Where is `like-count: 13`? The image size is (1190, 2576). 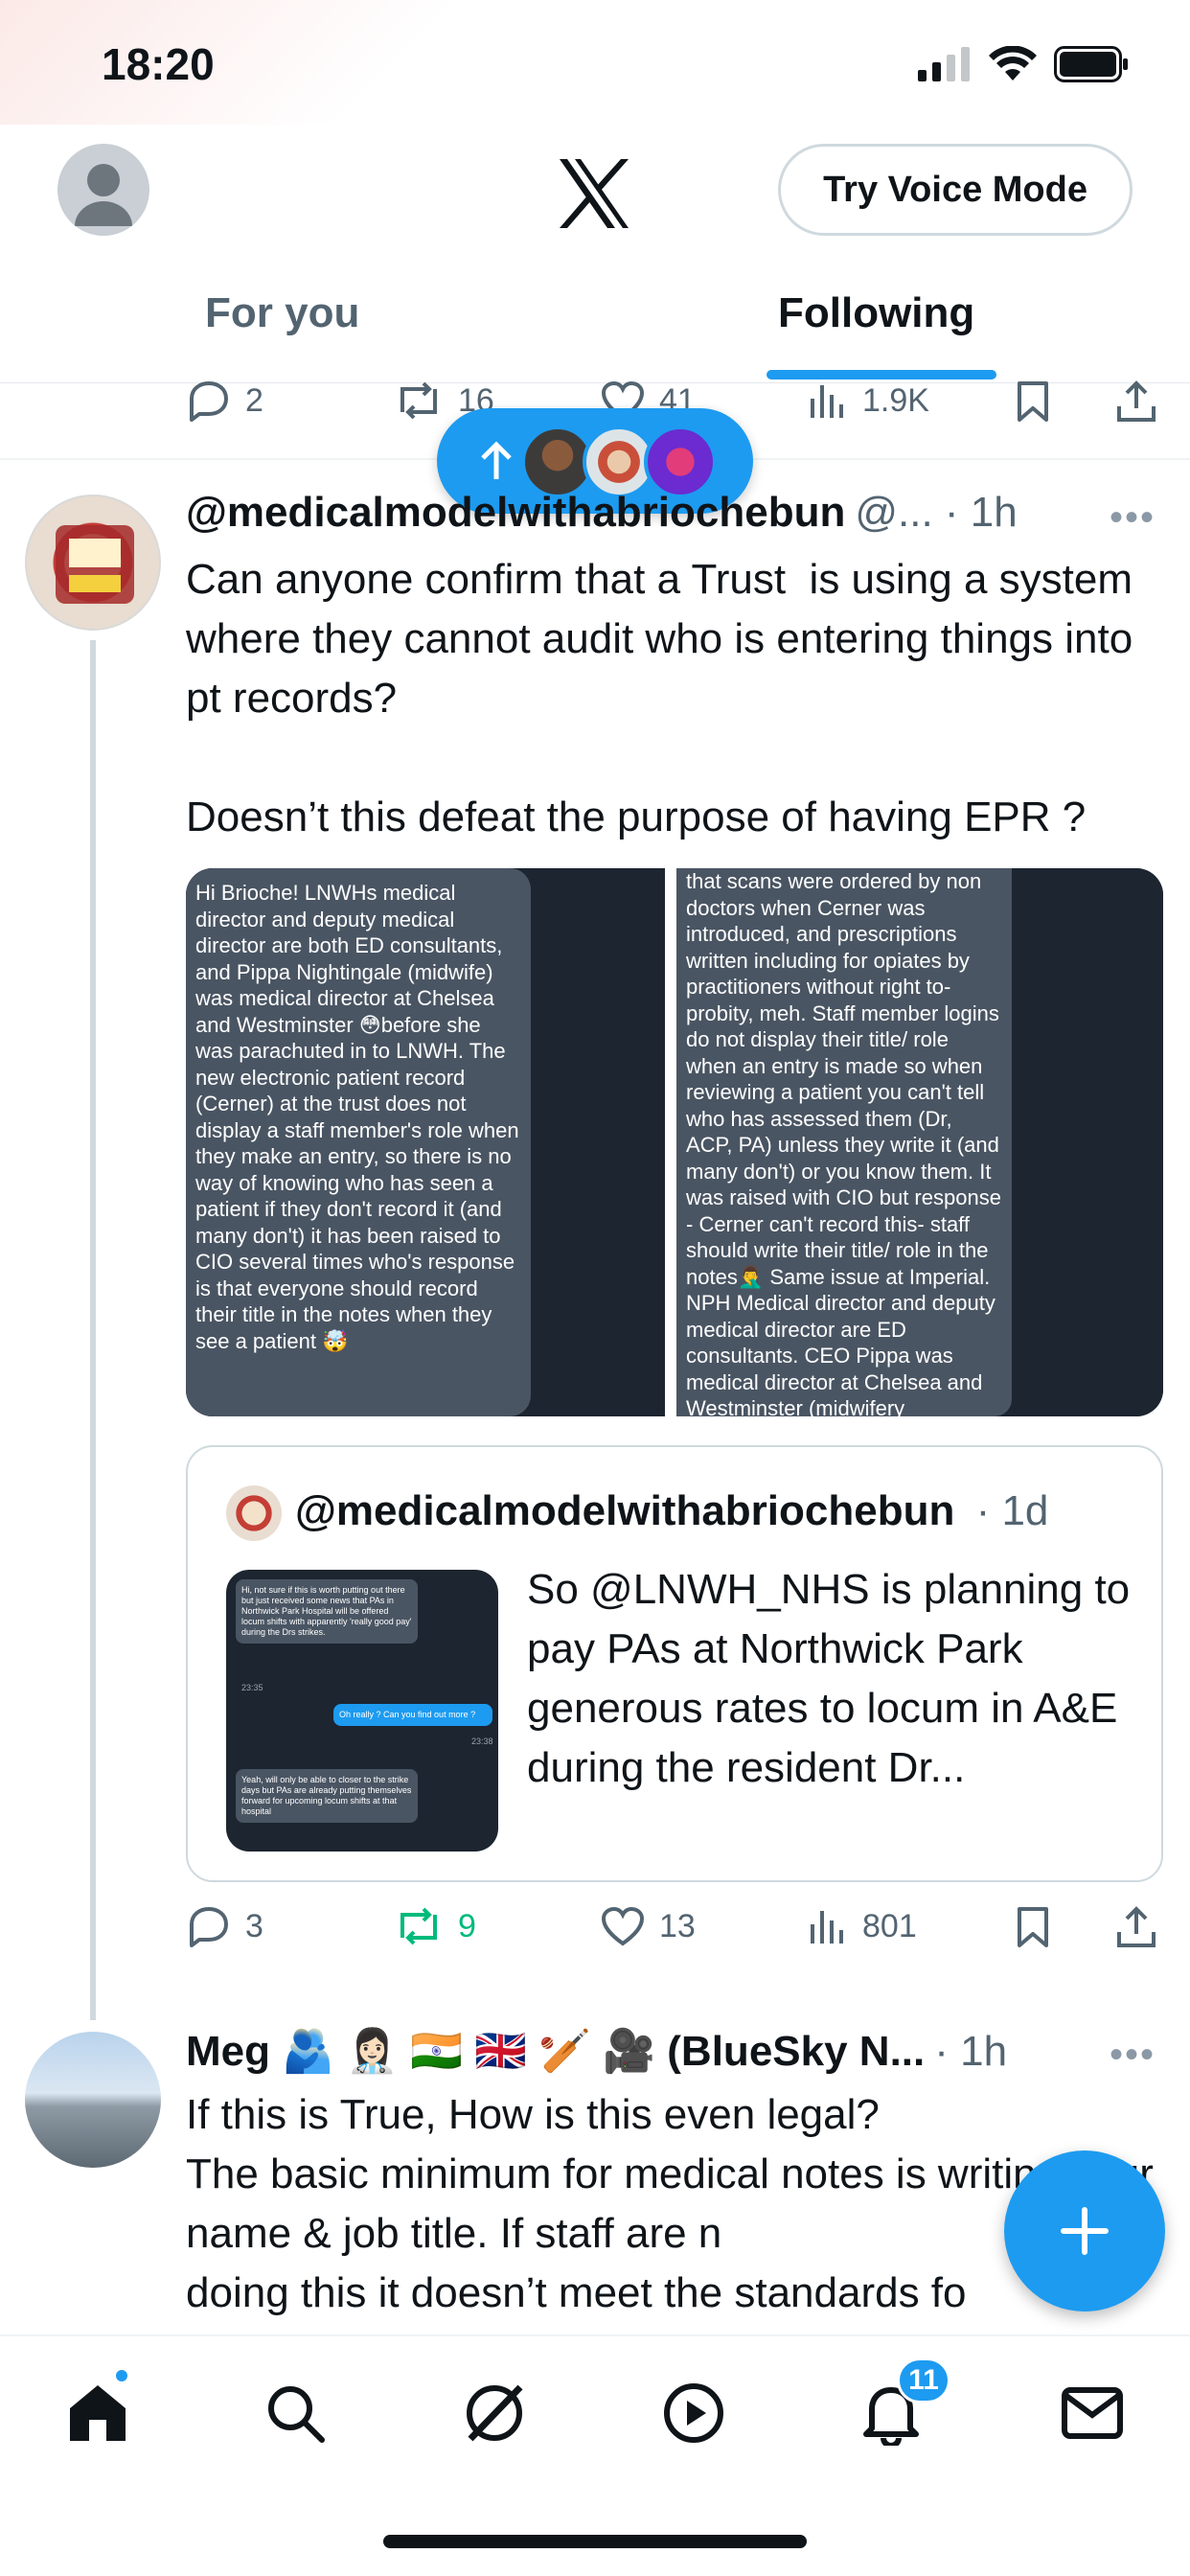 like-count: 13 is located at coordinates (678, 1925).